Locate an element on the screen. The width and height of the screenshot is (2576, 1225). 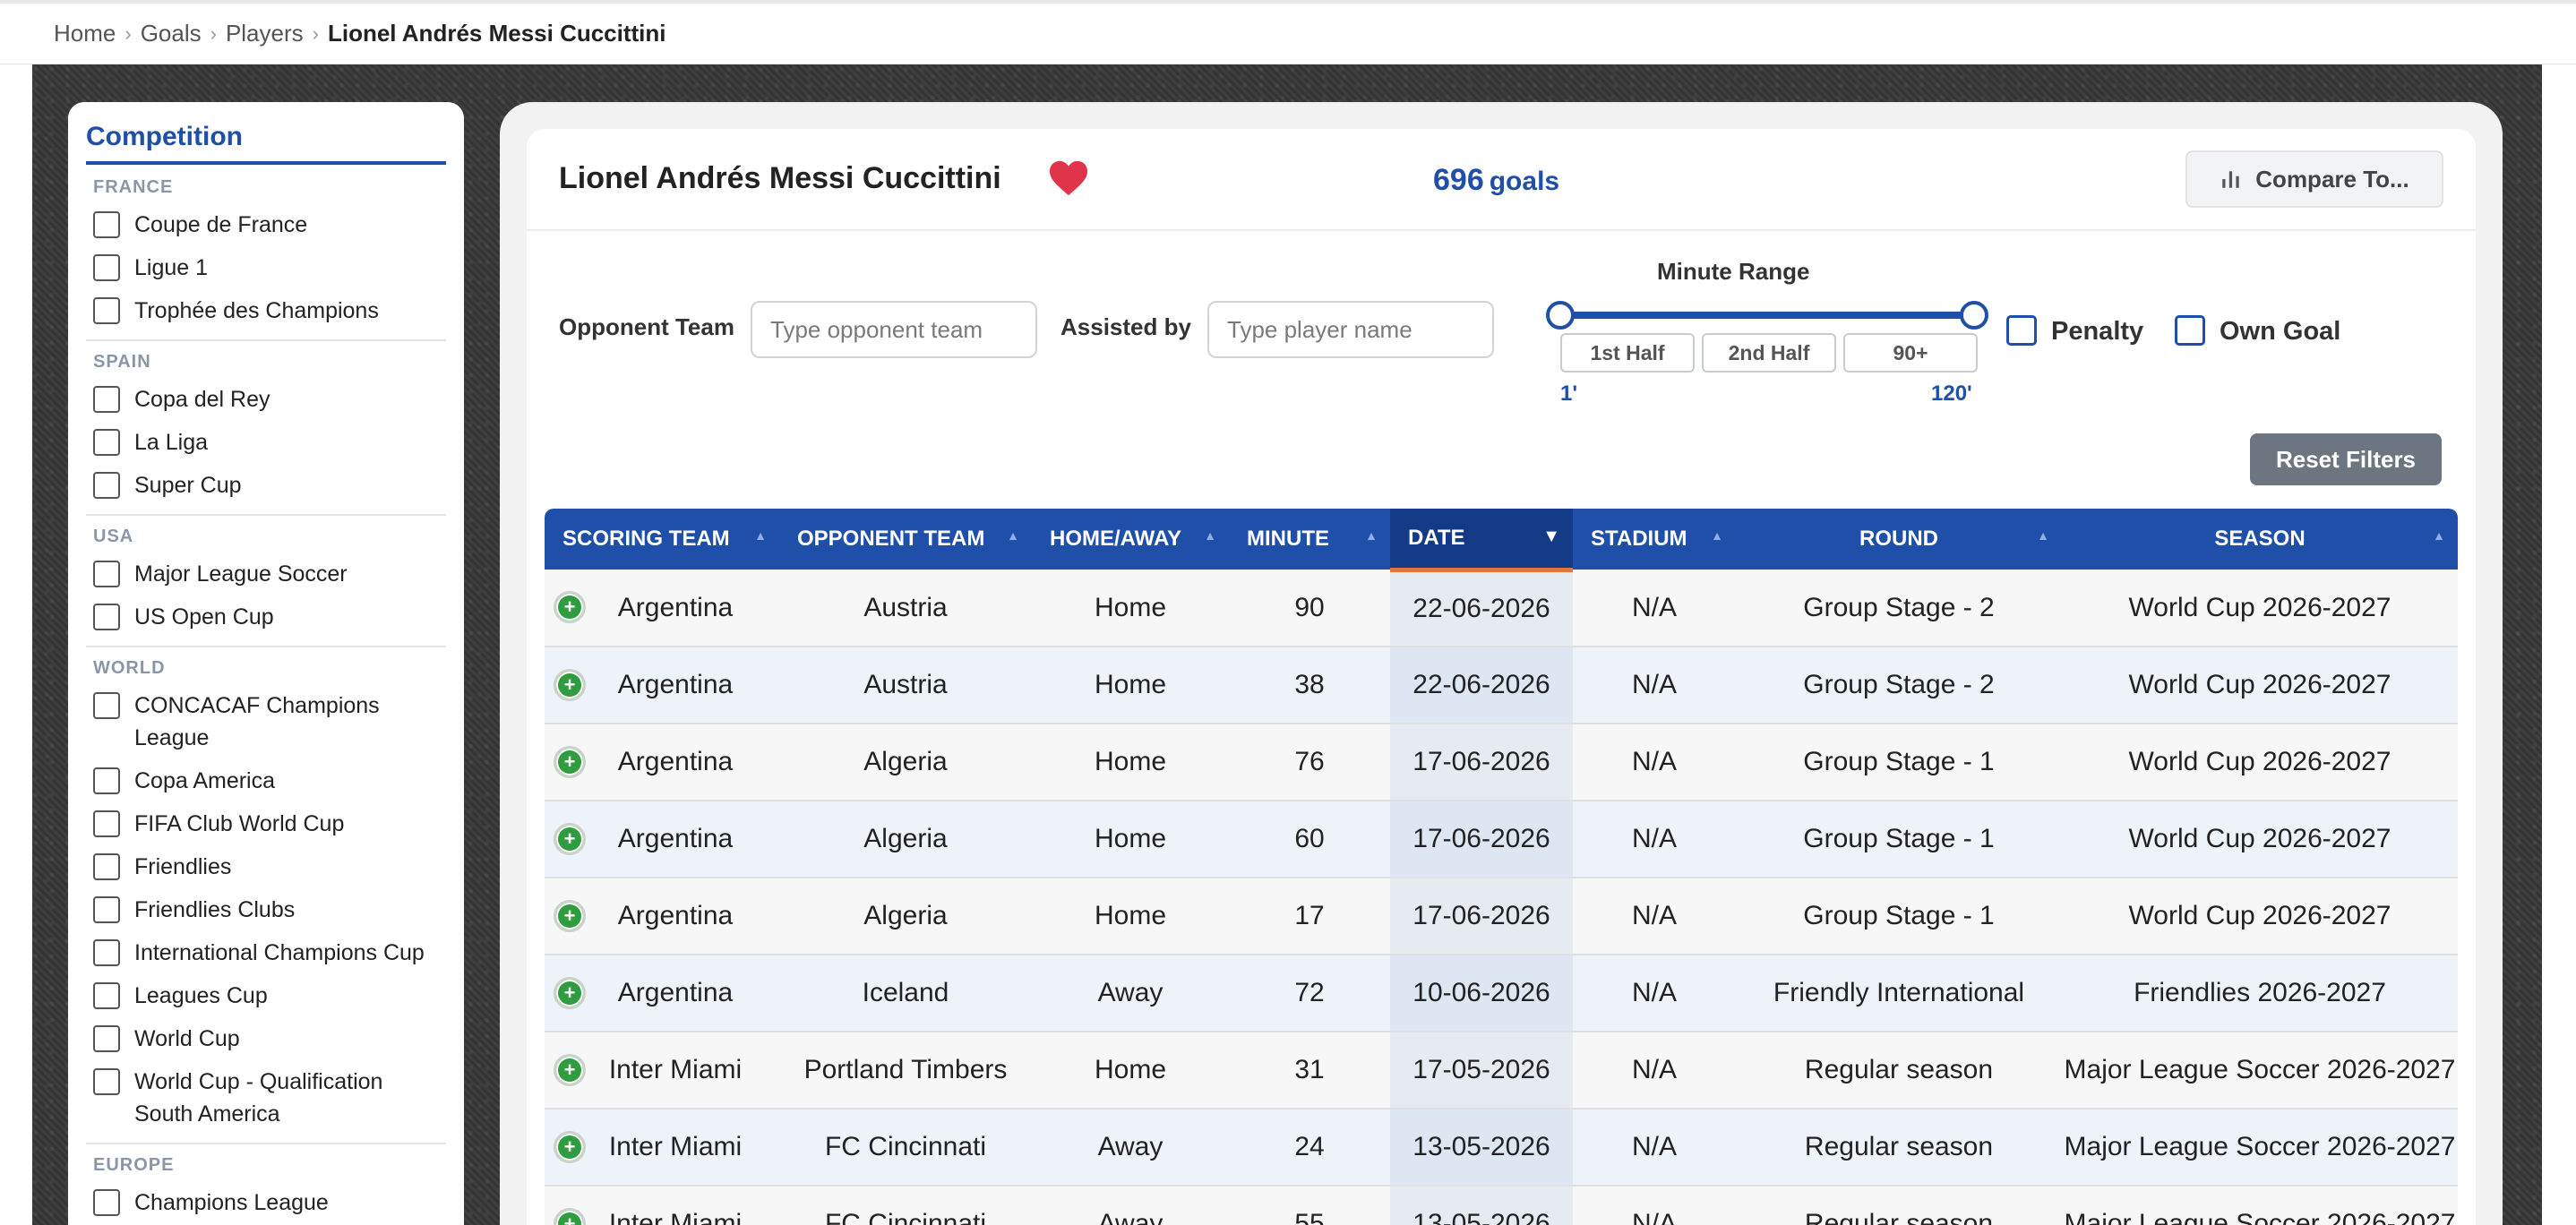
competition-option: Coupe de France is located at coordinates (266, 225).